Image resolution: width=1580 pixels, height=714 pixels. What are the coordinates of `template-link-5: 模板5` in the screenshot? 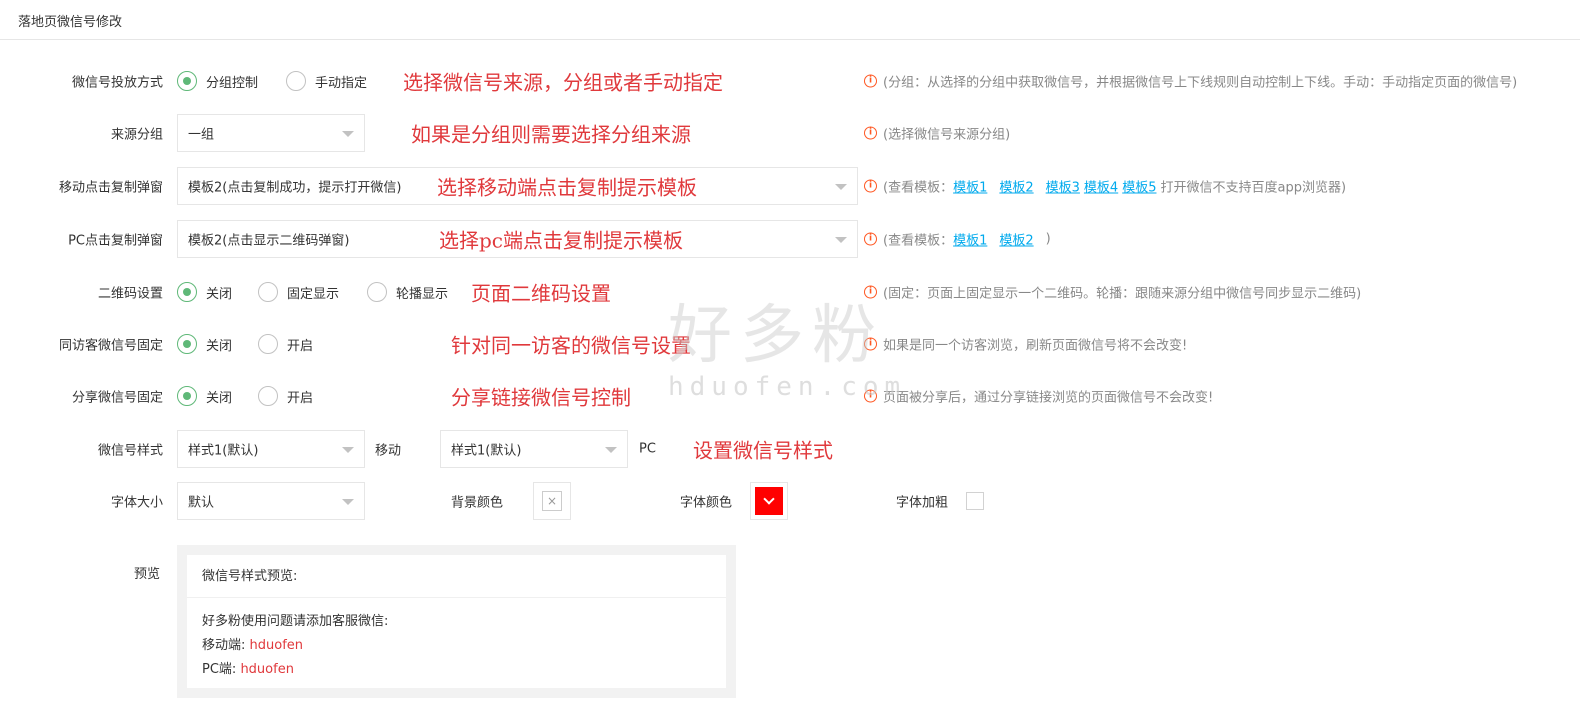 It's located at (1139, 186).